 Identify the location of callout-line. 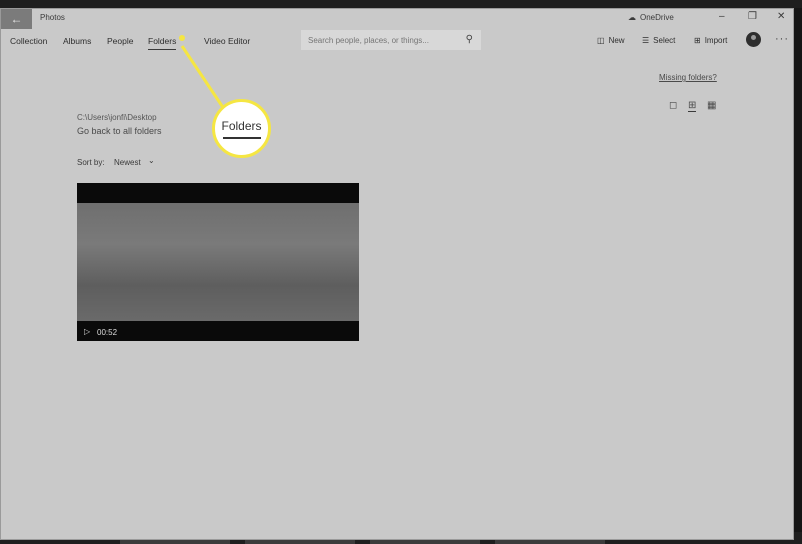
(204, 79).